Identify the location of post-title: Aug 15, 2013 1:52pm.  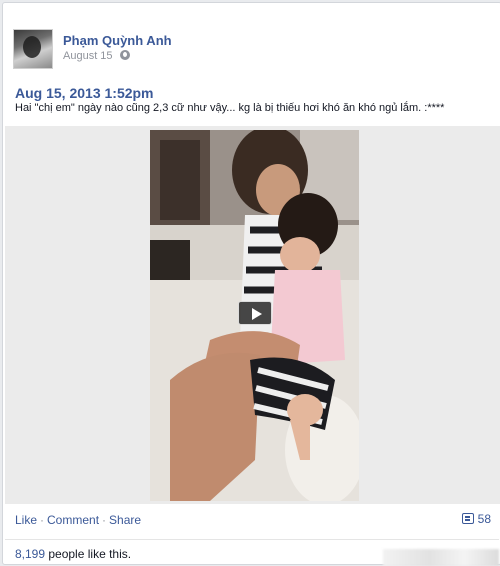
(84, 93).